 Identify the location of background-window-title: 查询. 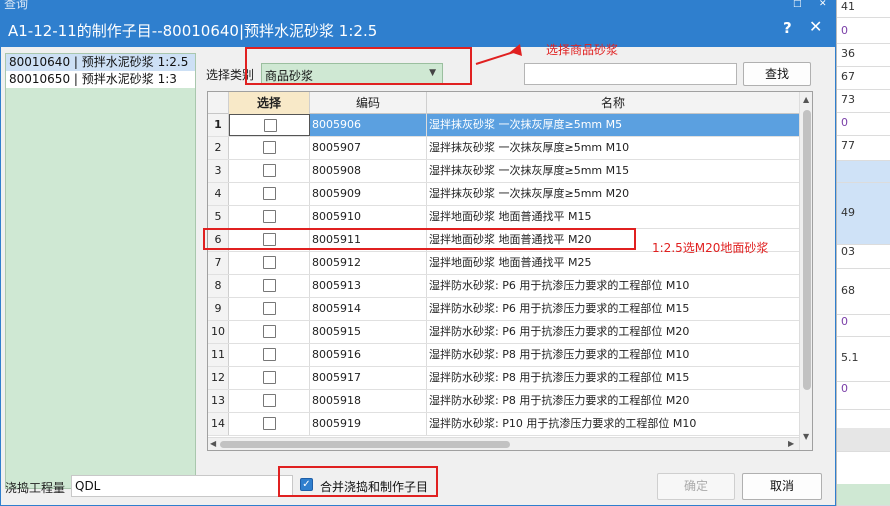
(16, 5).